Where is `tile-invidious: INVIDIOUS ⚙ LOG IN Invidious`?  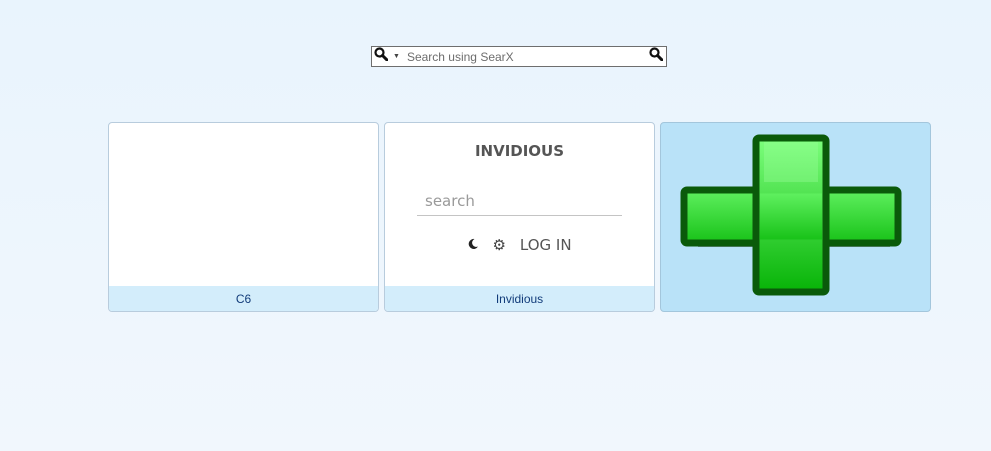 tile-invidious: INVIDIOUS ⚙ LOG IN Invidious is located at coordinates (519, 217).